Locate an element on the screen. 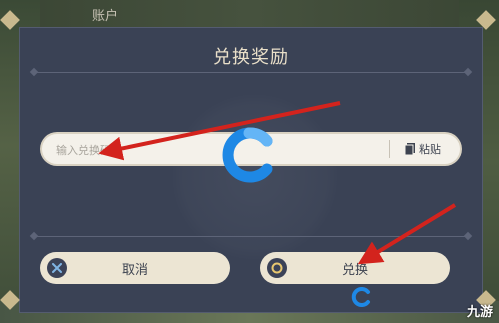  redeem-code-input is located at coordinates (216, 150).